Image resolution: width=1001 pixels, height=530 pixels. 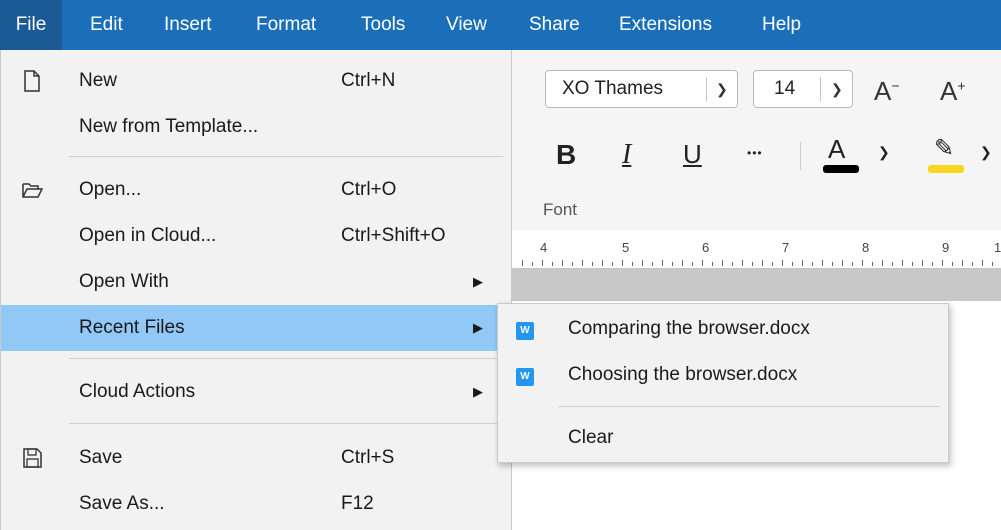 I want to click on menu-tools: Tools, so click(x=383, y=25).